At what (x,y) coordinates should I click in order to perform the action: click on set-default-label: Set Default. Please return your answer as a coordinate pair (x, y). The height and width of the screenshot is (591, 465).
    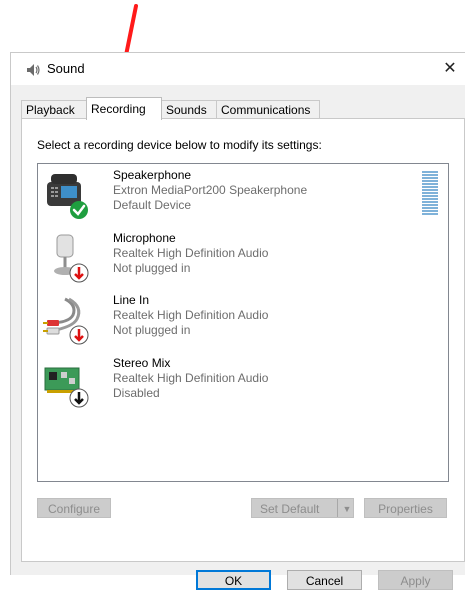
    Looking at the image, I should click on (290, 509).